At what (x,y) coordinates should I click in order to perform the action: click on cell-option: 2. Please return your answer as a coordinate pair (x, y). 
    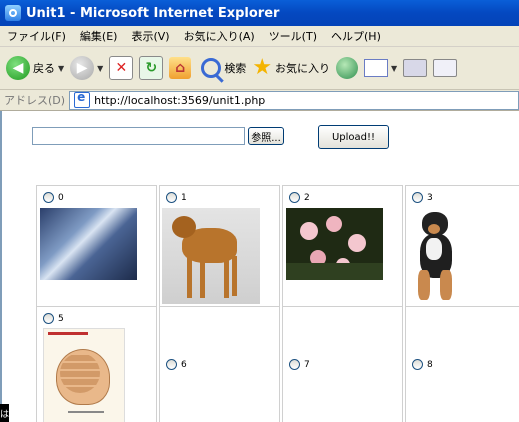
    Looking at the image, I should click on (299, 197).